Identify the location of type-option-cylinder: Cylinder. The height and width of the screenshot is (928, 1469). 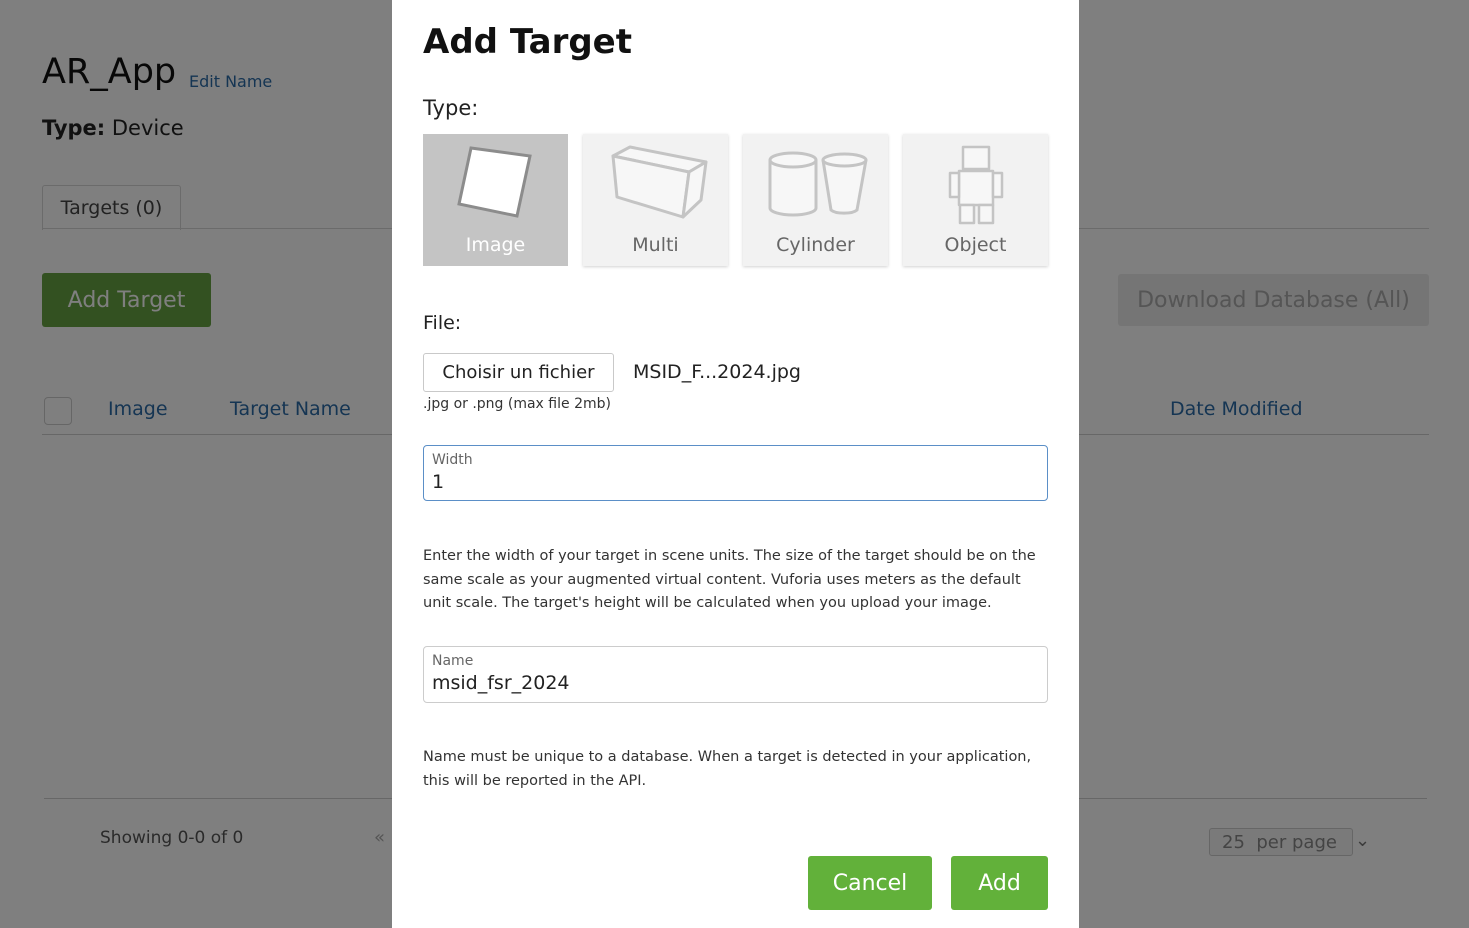
(815, 200).